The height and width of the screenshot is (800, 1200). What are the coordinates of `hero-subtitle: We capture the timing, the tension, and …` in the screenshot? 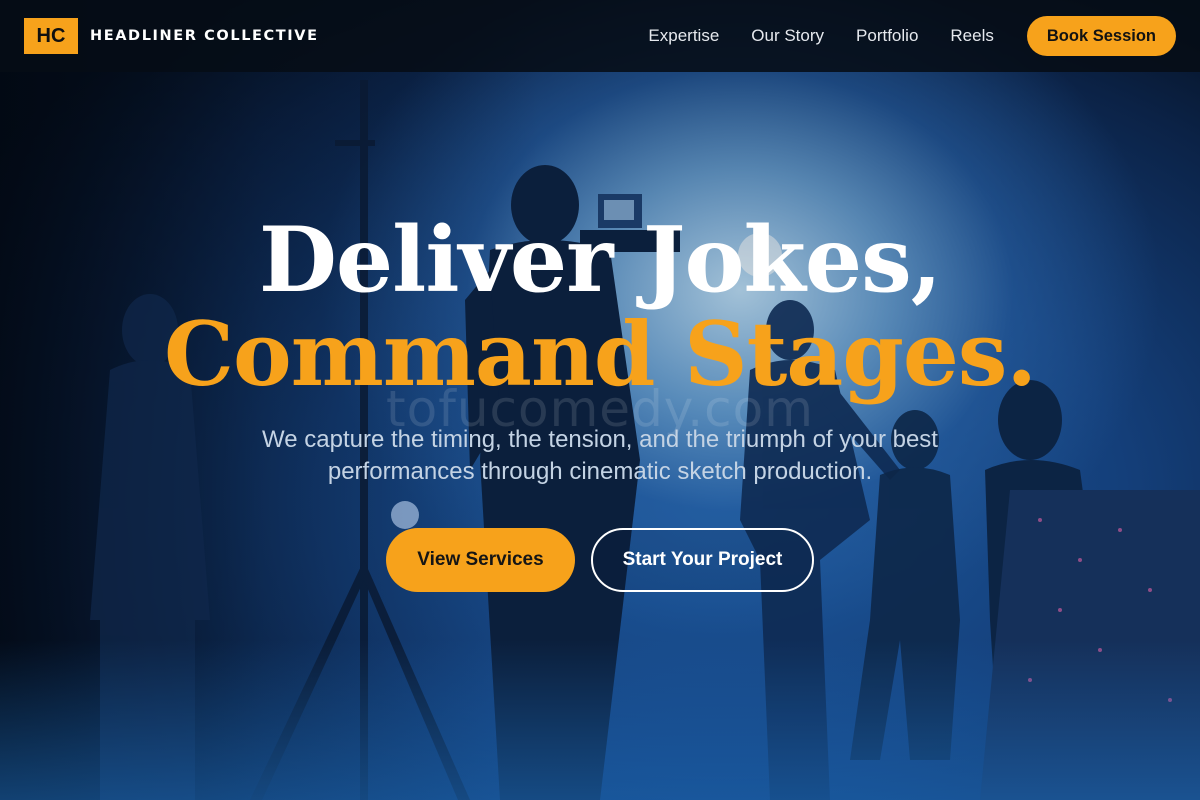 It's located at (600, 455).